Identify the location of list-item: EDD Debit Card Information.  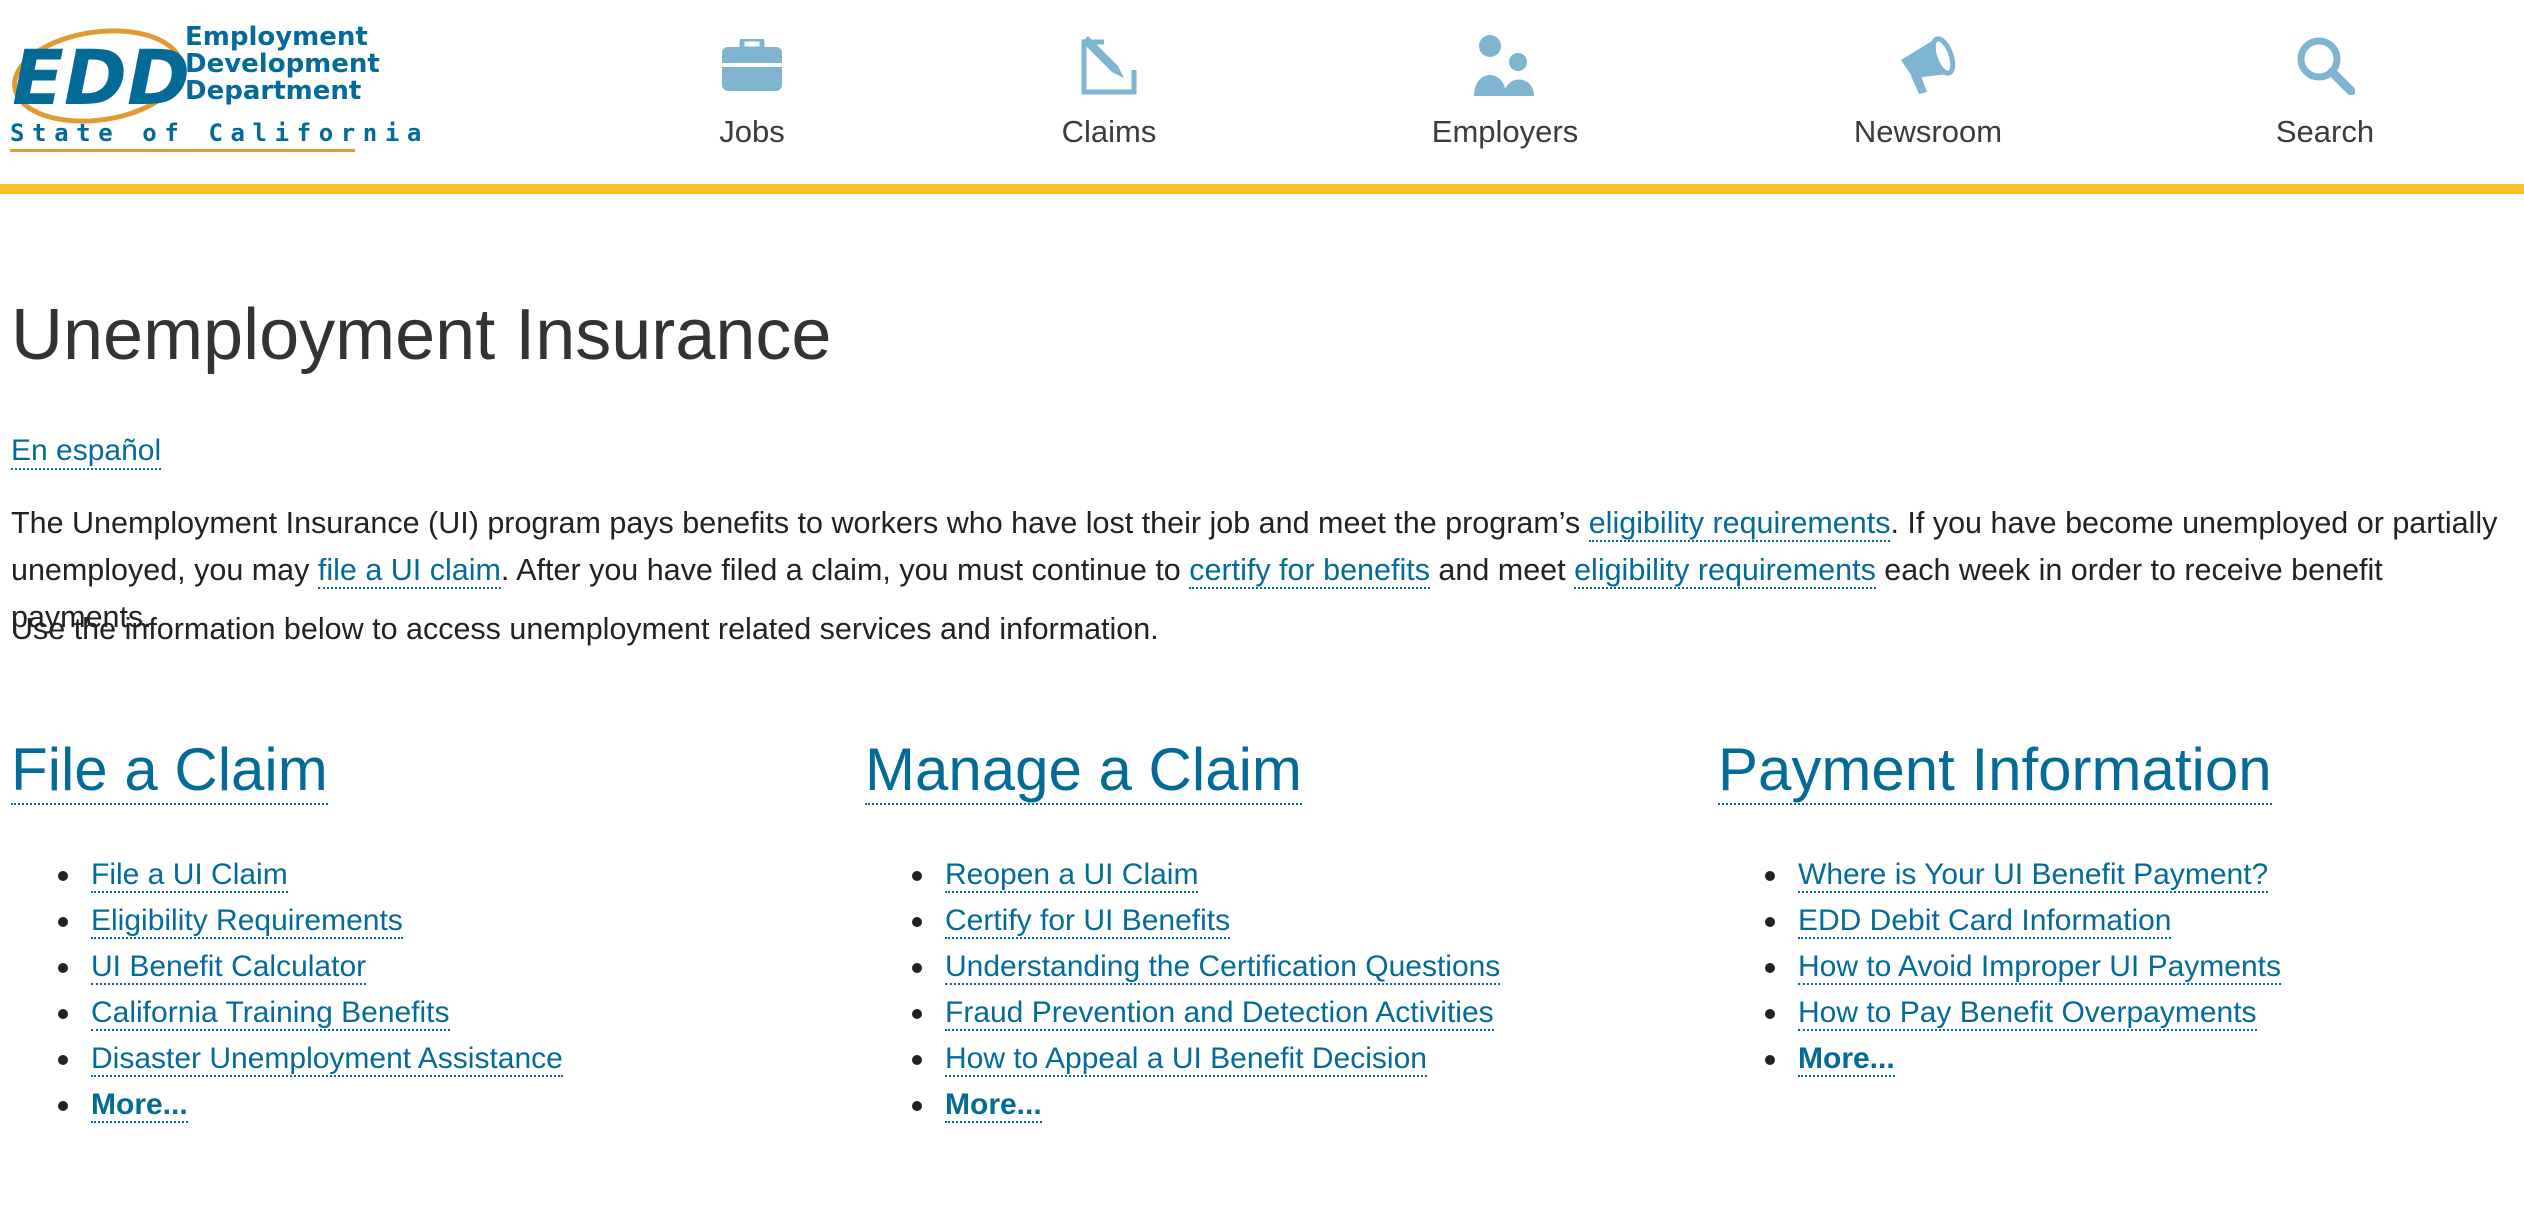
(2161, 921).